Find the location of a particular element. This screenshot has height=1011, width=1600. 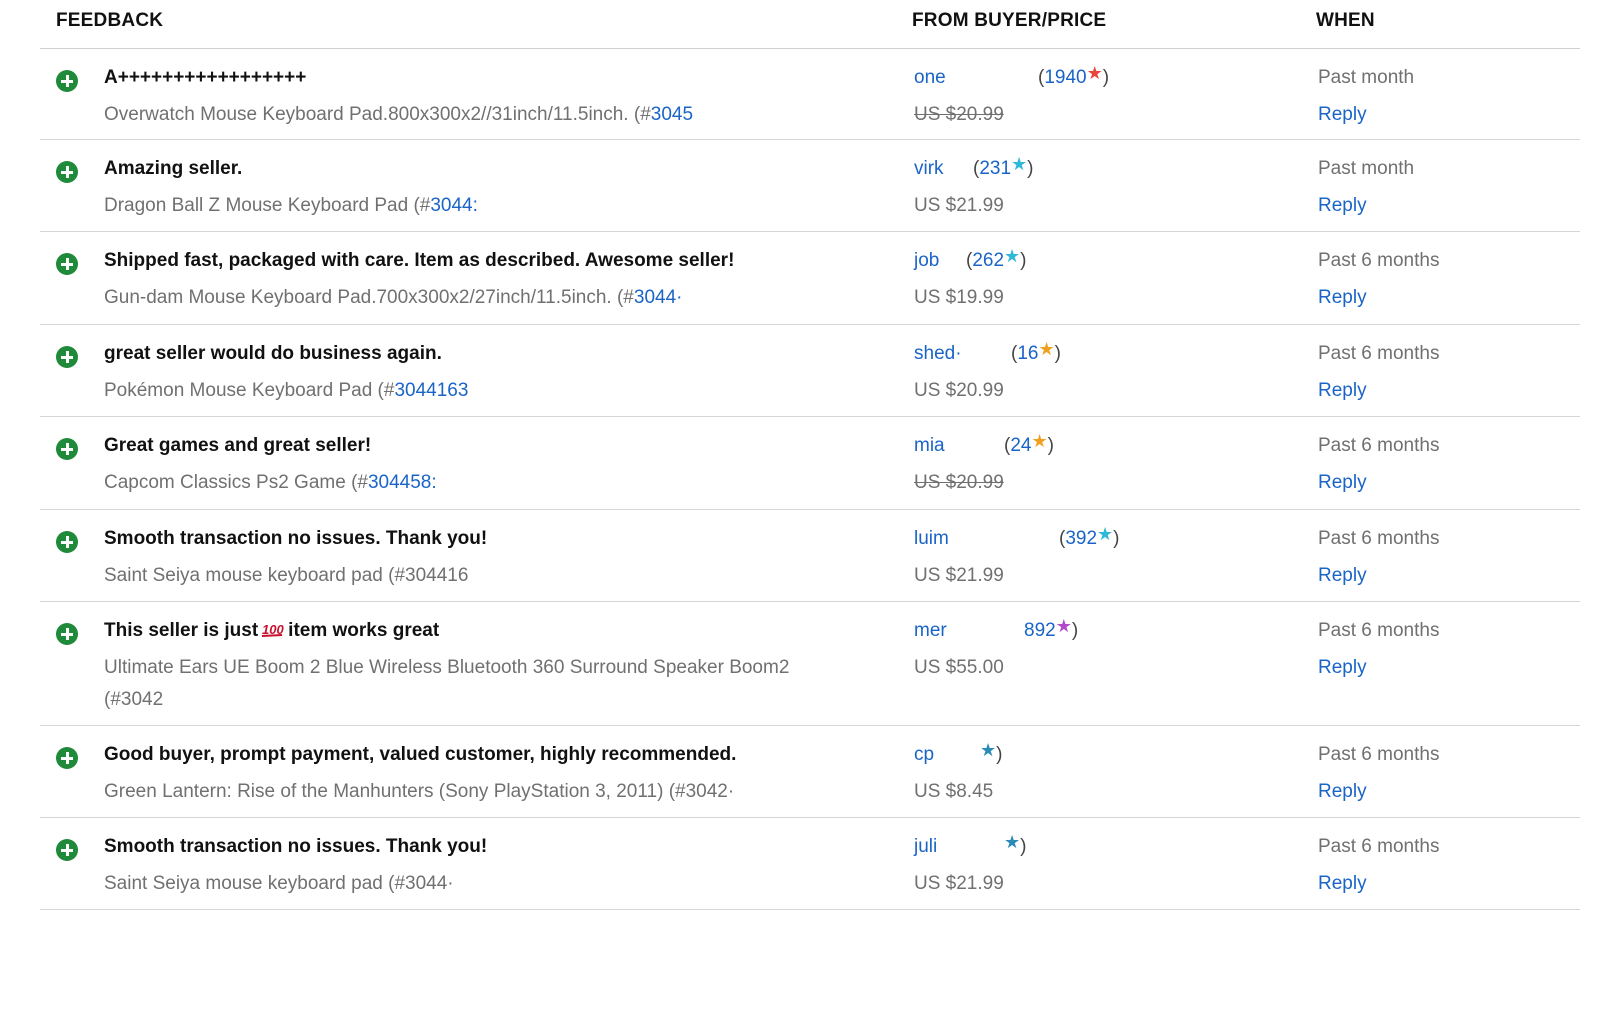

buyer-feedback-score: (1940★) is located at coordinates (1074, 76).